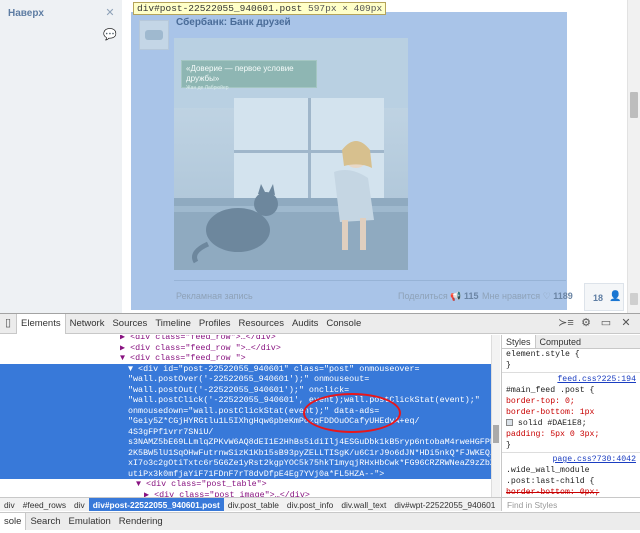 This screenshot has height=533, width=640. I want to click on device-mode-icon: ▯, so click(8, 323).